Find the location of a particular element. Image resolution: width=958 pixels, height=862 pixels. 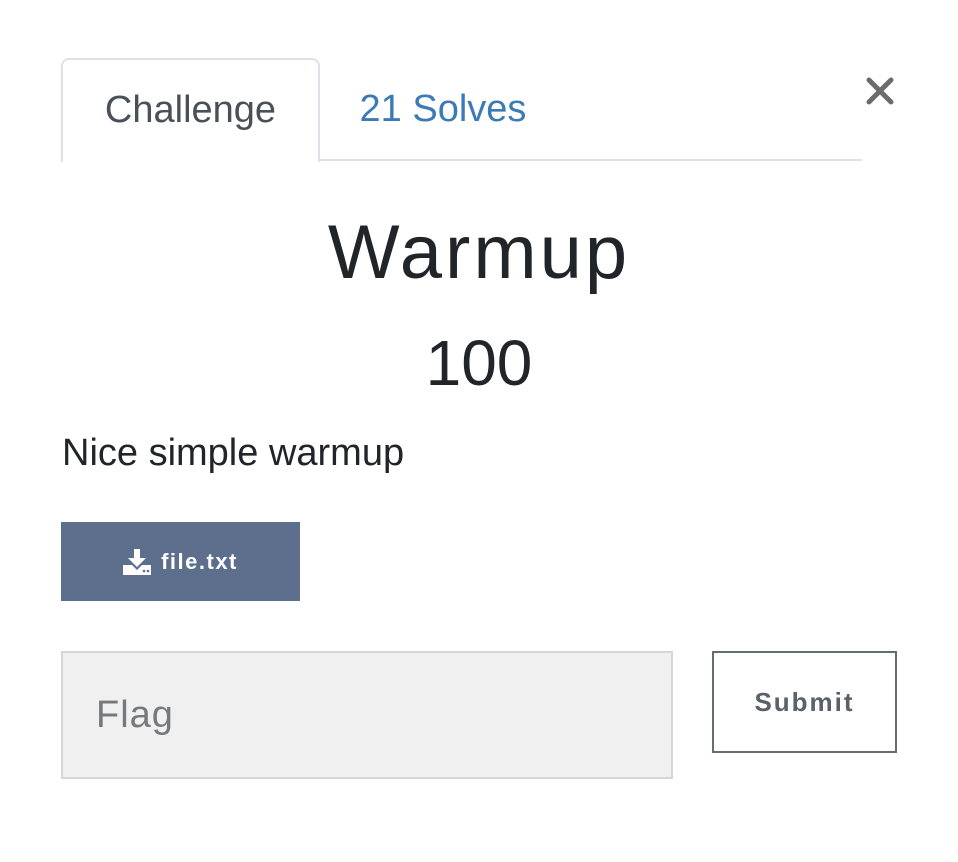

tab-challenge-label: Challenge is located at coordinates (190, 110).